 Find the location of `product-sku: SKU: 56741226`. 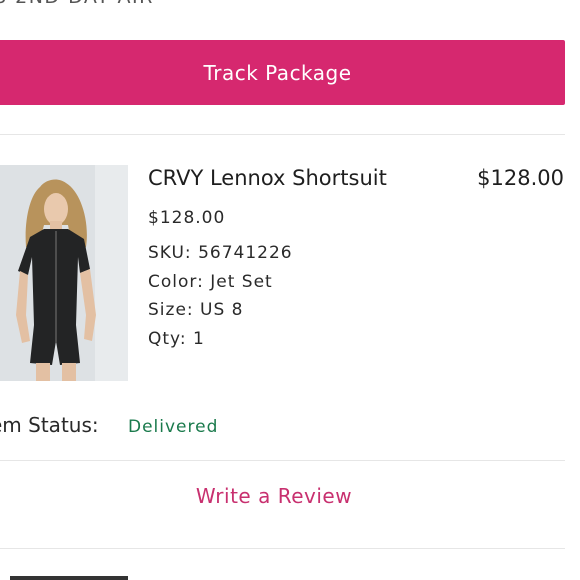

product-sku: SKU: 56741226 is located at coordinates (220, 253).